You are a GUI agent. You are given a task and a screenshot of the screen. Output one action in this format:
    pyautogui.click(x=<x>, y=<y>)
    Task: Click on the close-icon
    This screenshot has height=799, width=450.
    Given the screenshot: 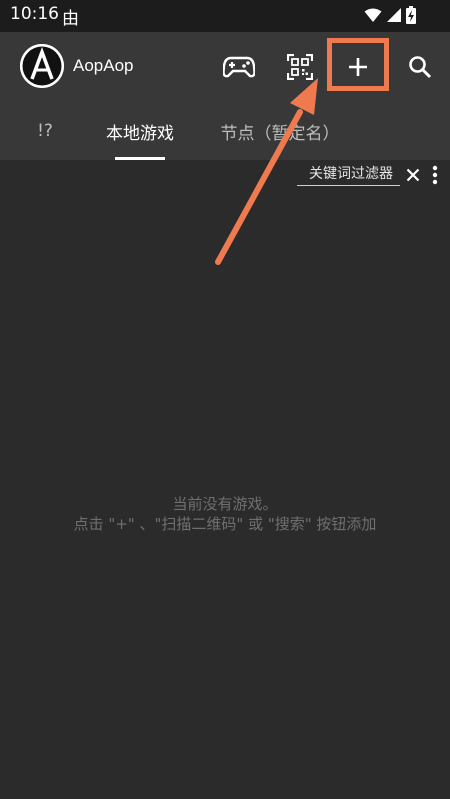 What is the action you would take?
    pyautogui.click(x=413, y=175)
    